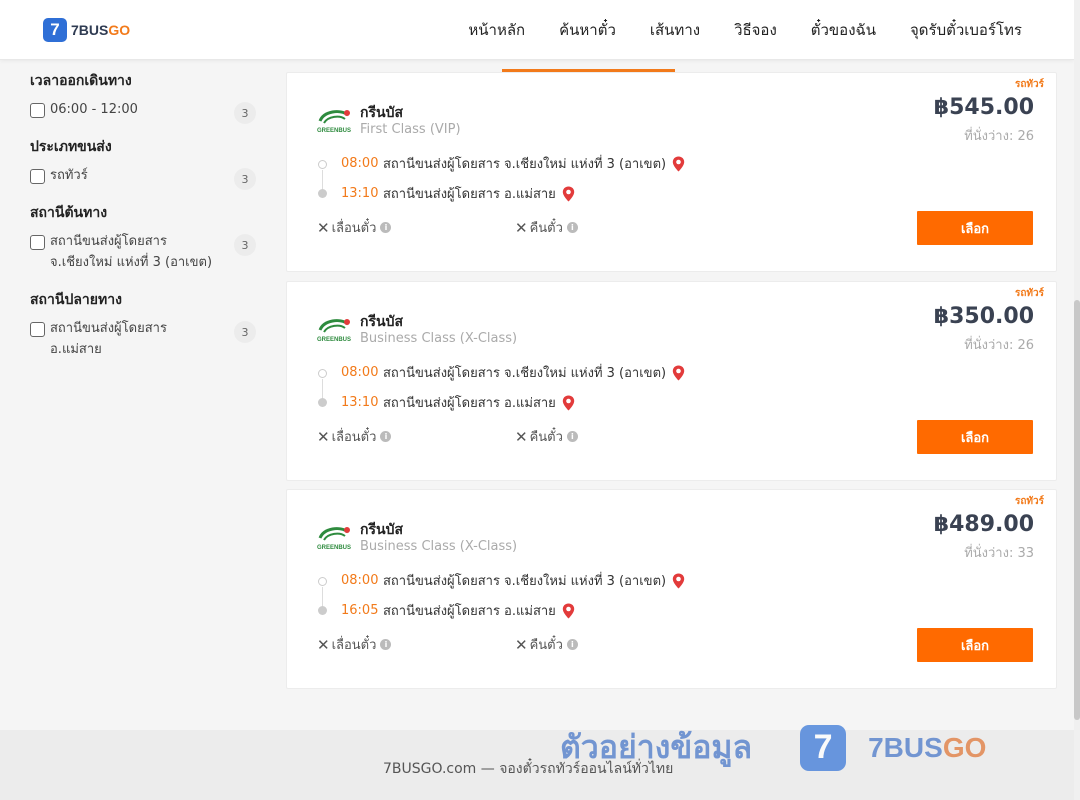 The width and height of the screenshot is (1080, 800). What do you see at coordinates (144, 163) in the screenshot?
I see `filter-transport-type: ประเภทขนส่ง รถทัวร์ 3` at bounding box center [144, 163].